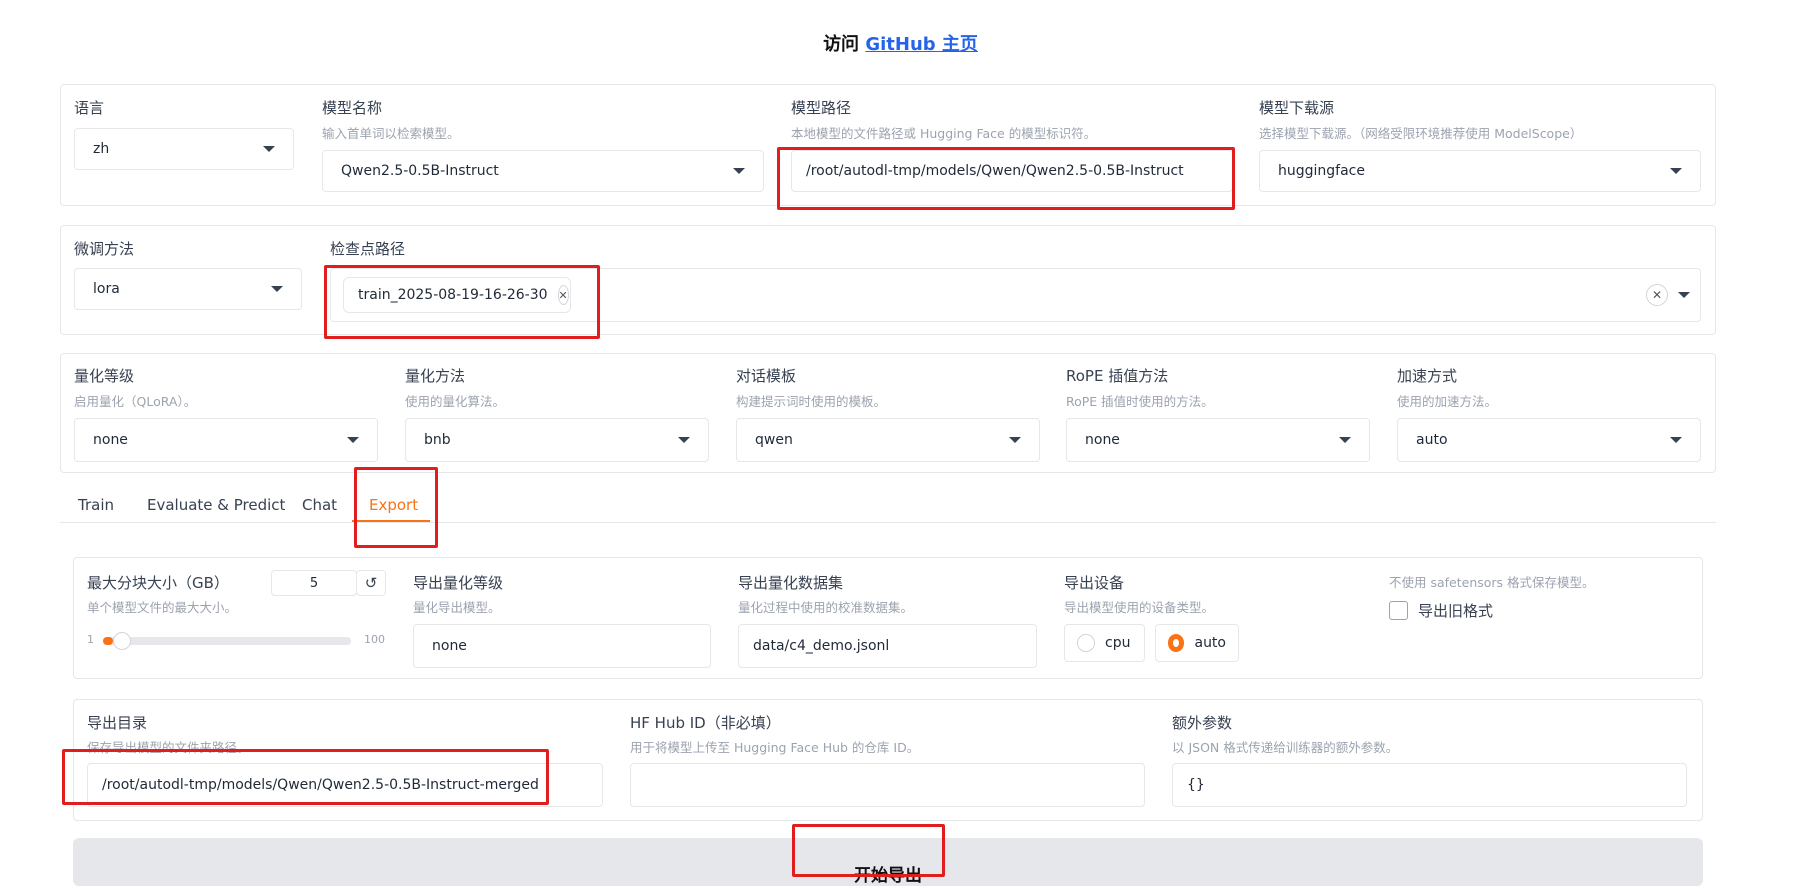  What do you see at coordinates (162, 607) in the screenshot?
I see `shard-hint: 单个模型文件的最大大小。` at bounding box center [162, 607].